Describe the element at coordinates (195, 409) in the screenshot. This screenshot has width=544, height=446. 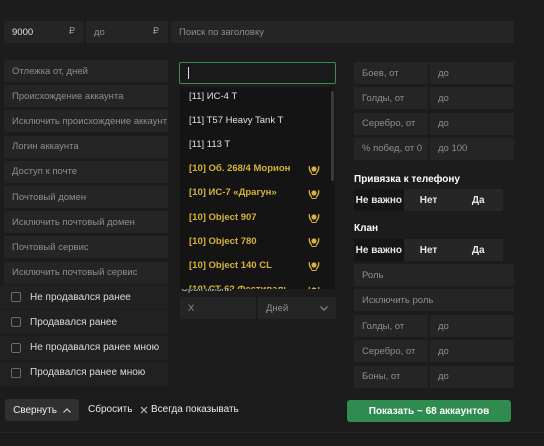
I see `always-show-button: Всегда показывать` at that location.